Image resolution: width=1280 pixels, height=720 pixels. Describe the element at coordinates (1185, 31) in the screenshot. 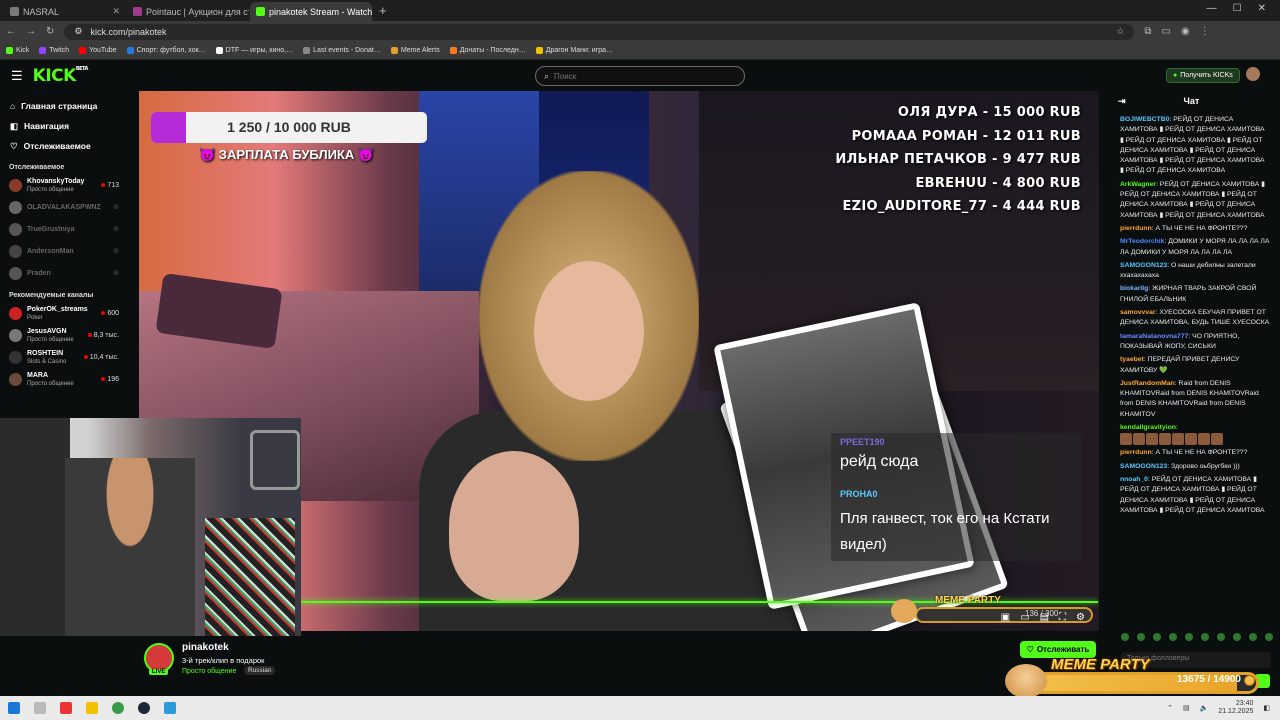

I see `profile-icon: ◉` at that location.